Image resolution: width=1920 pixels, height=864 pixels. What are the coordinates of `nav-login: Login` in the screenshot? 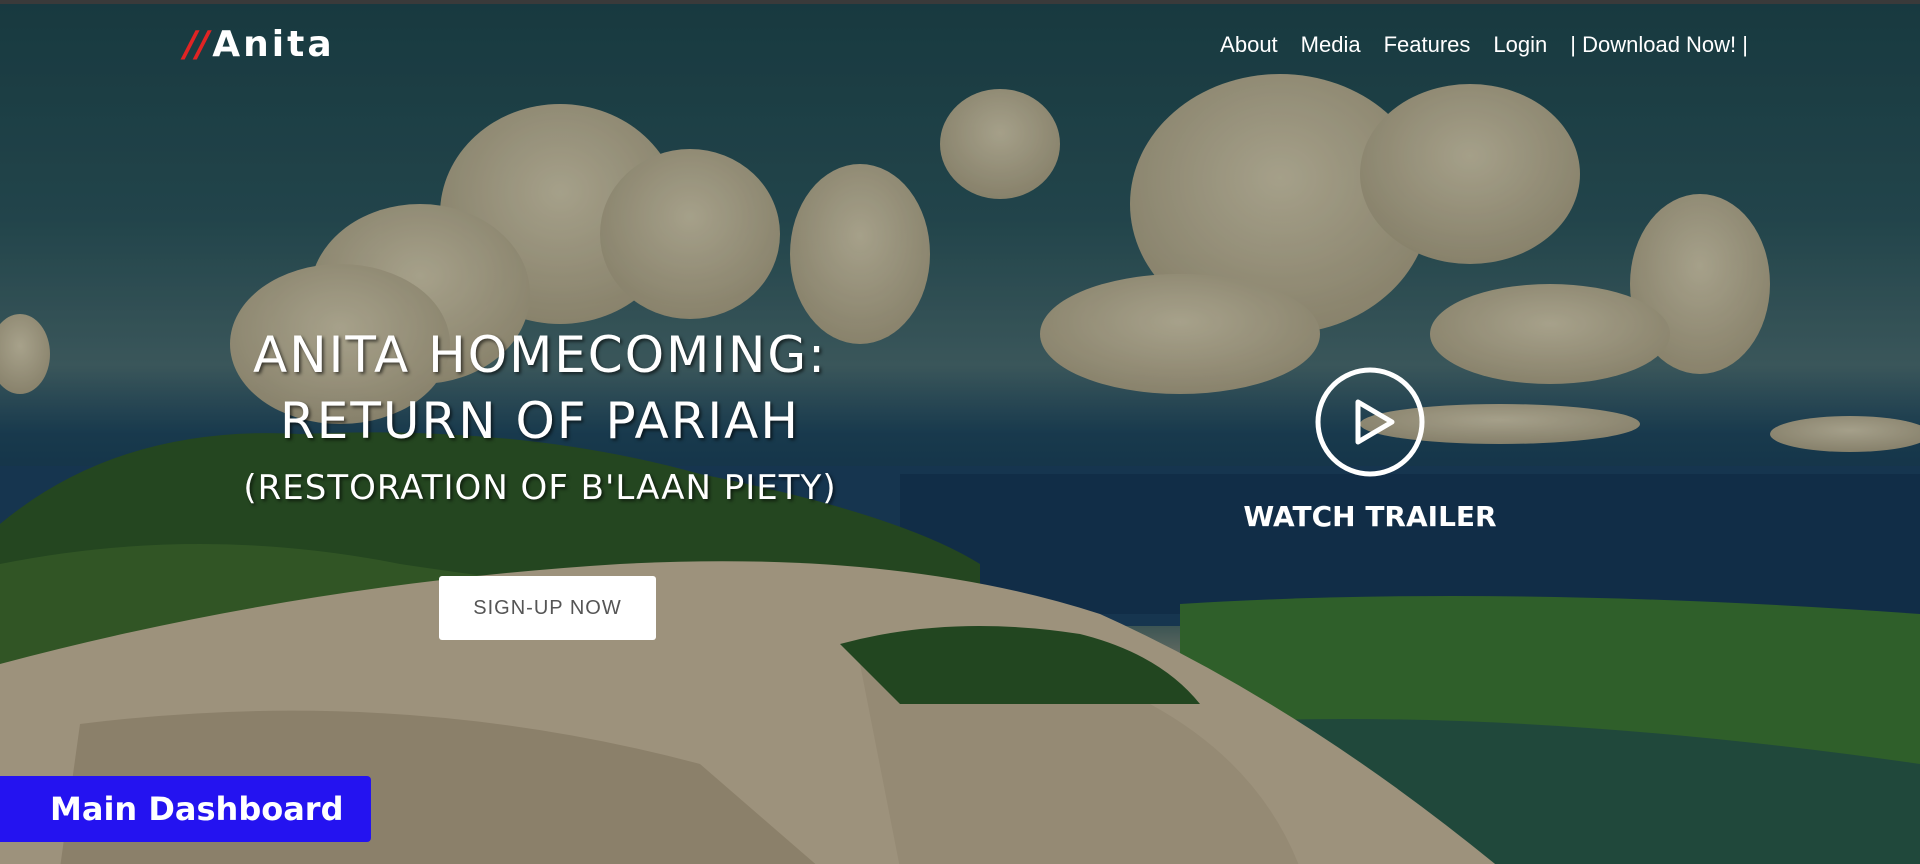 It's located at (1520, 45).